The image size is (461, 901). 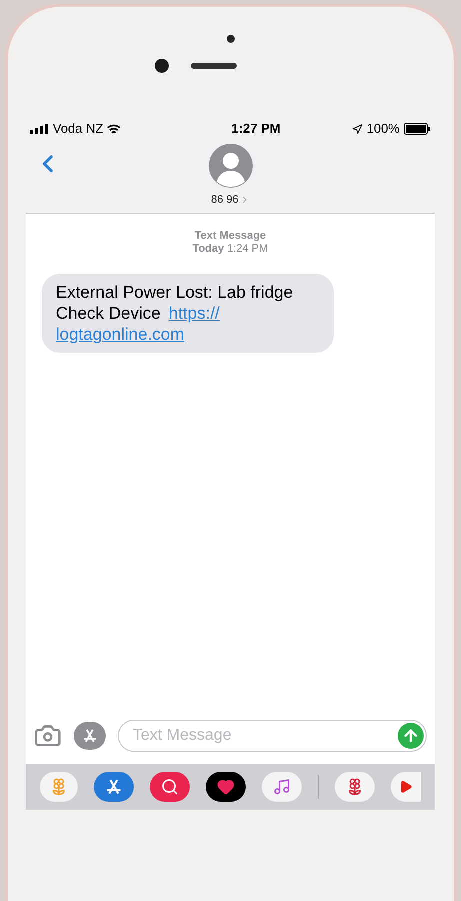 I want to click on music-app-icon, so click(x=282, y=787).